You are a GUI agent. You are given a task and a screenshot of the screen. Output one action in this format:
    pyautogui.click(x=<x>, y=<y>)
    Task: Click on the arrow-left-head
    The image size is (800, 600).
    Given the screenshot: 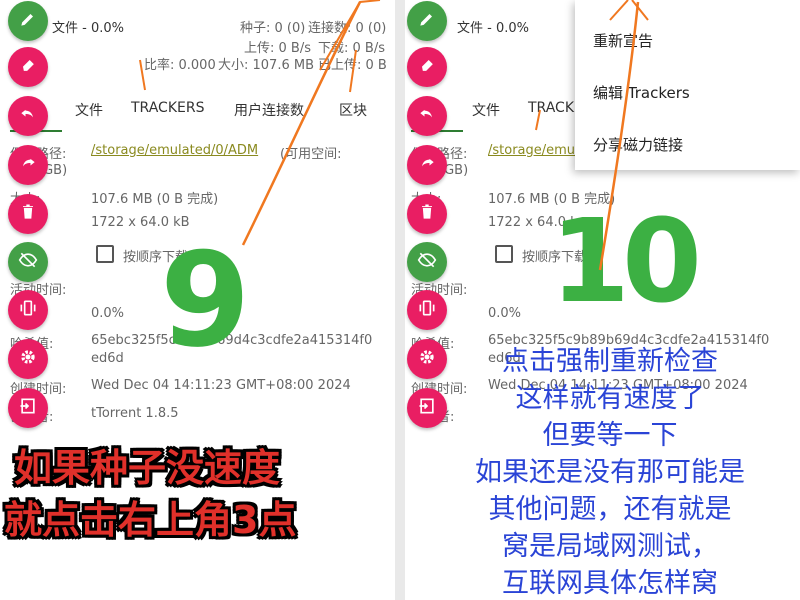 What is the action you would take?
    pyautogui.click(x=350, y=35)
    